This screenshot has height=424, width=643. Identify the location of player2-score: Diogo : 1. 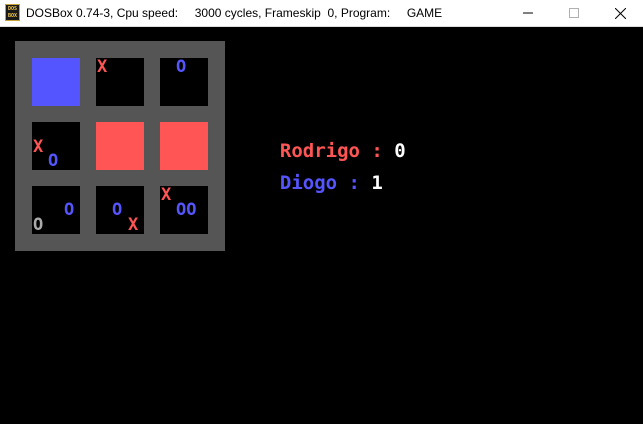
(320, 173).